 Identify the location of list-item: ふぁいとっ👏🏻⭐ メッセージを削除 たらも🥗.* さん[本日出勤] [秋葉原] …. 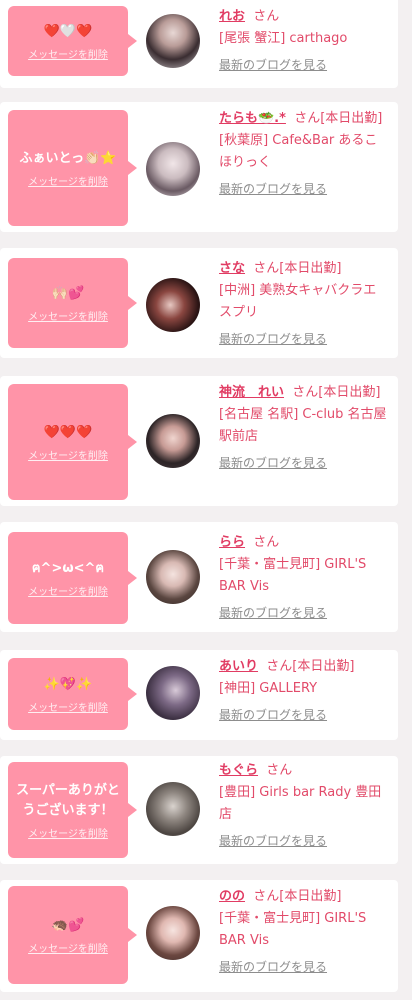
(199, 167).